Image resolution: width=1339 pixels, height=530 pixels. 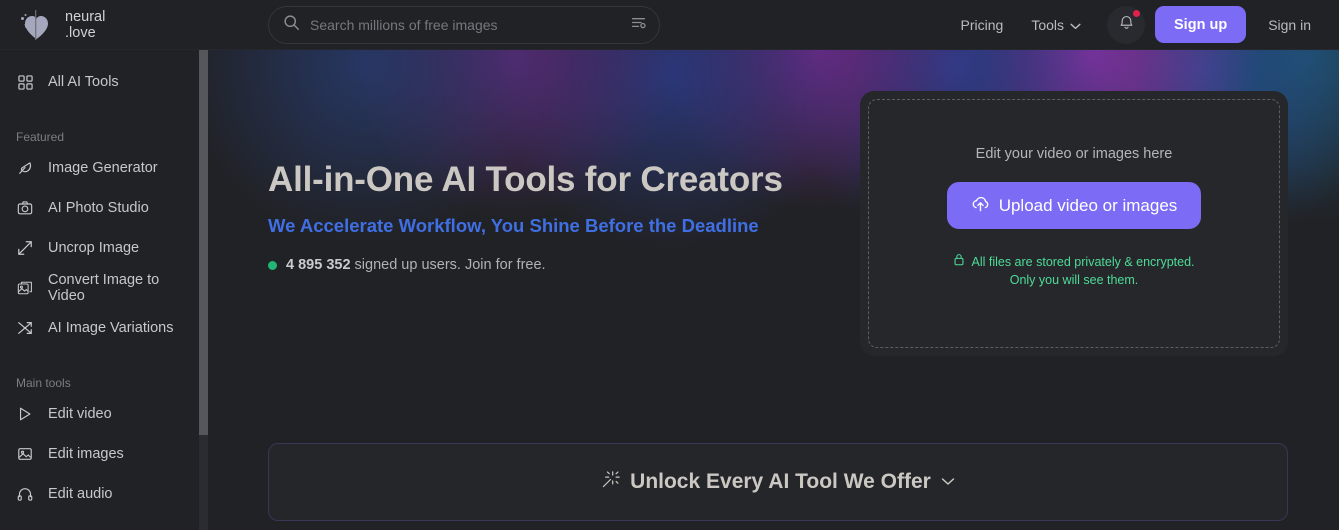 I want to click on page-title: All-in-One AI Tools for Creators, so click(x=525, y=179).